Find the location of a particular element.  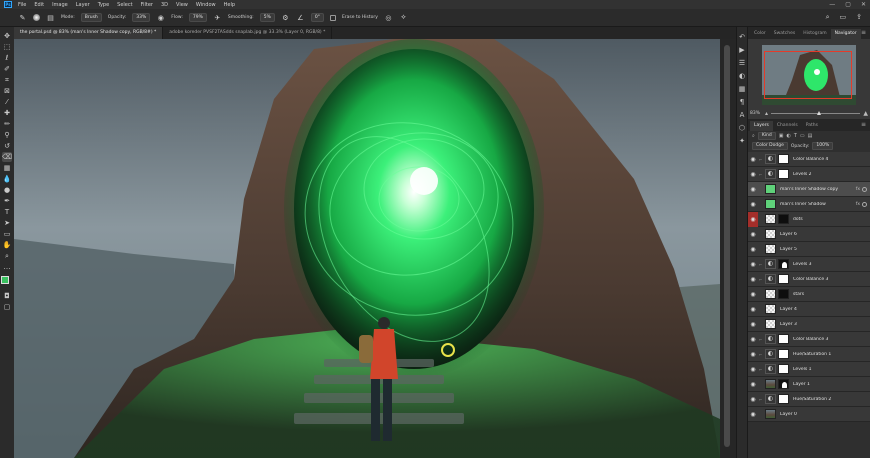

layer-name: Hue/Saturation 1 is located at coordinates (812, 354).